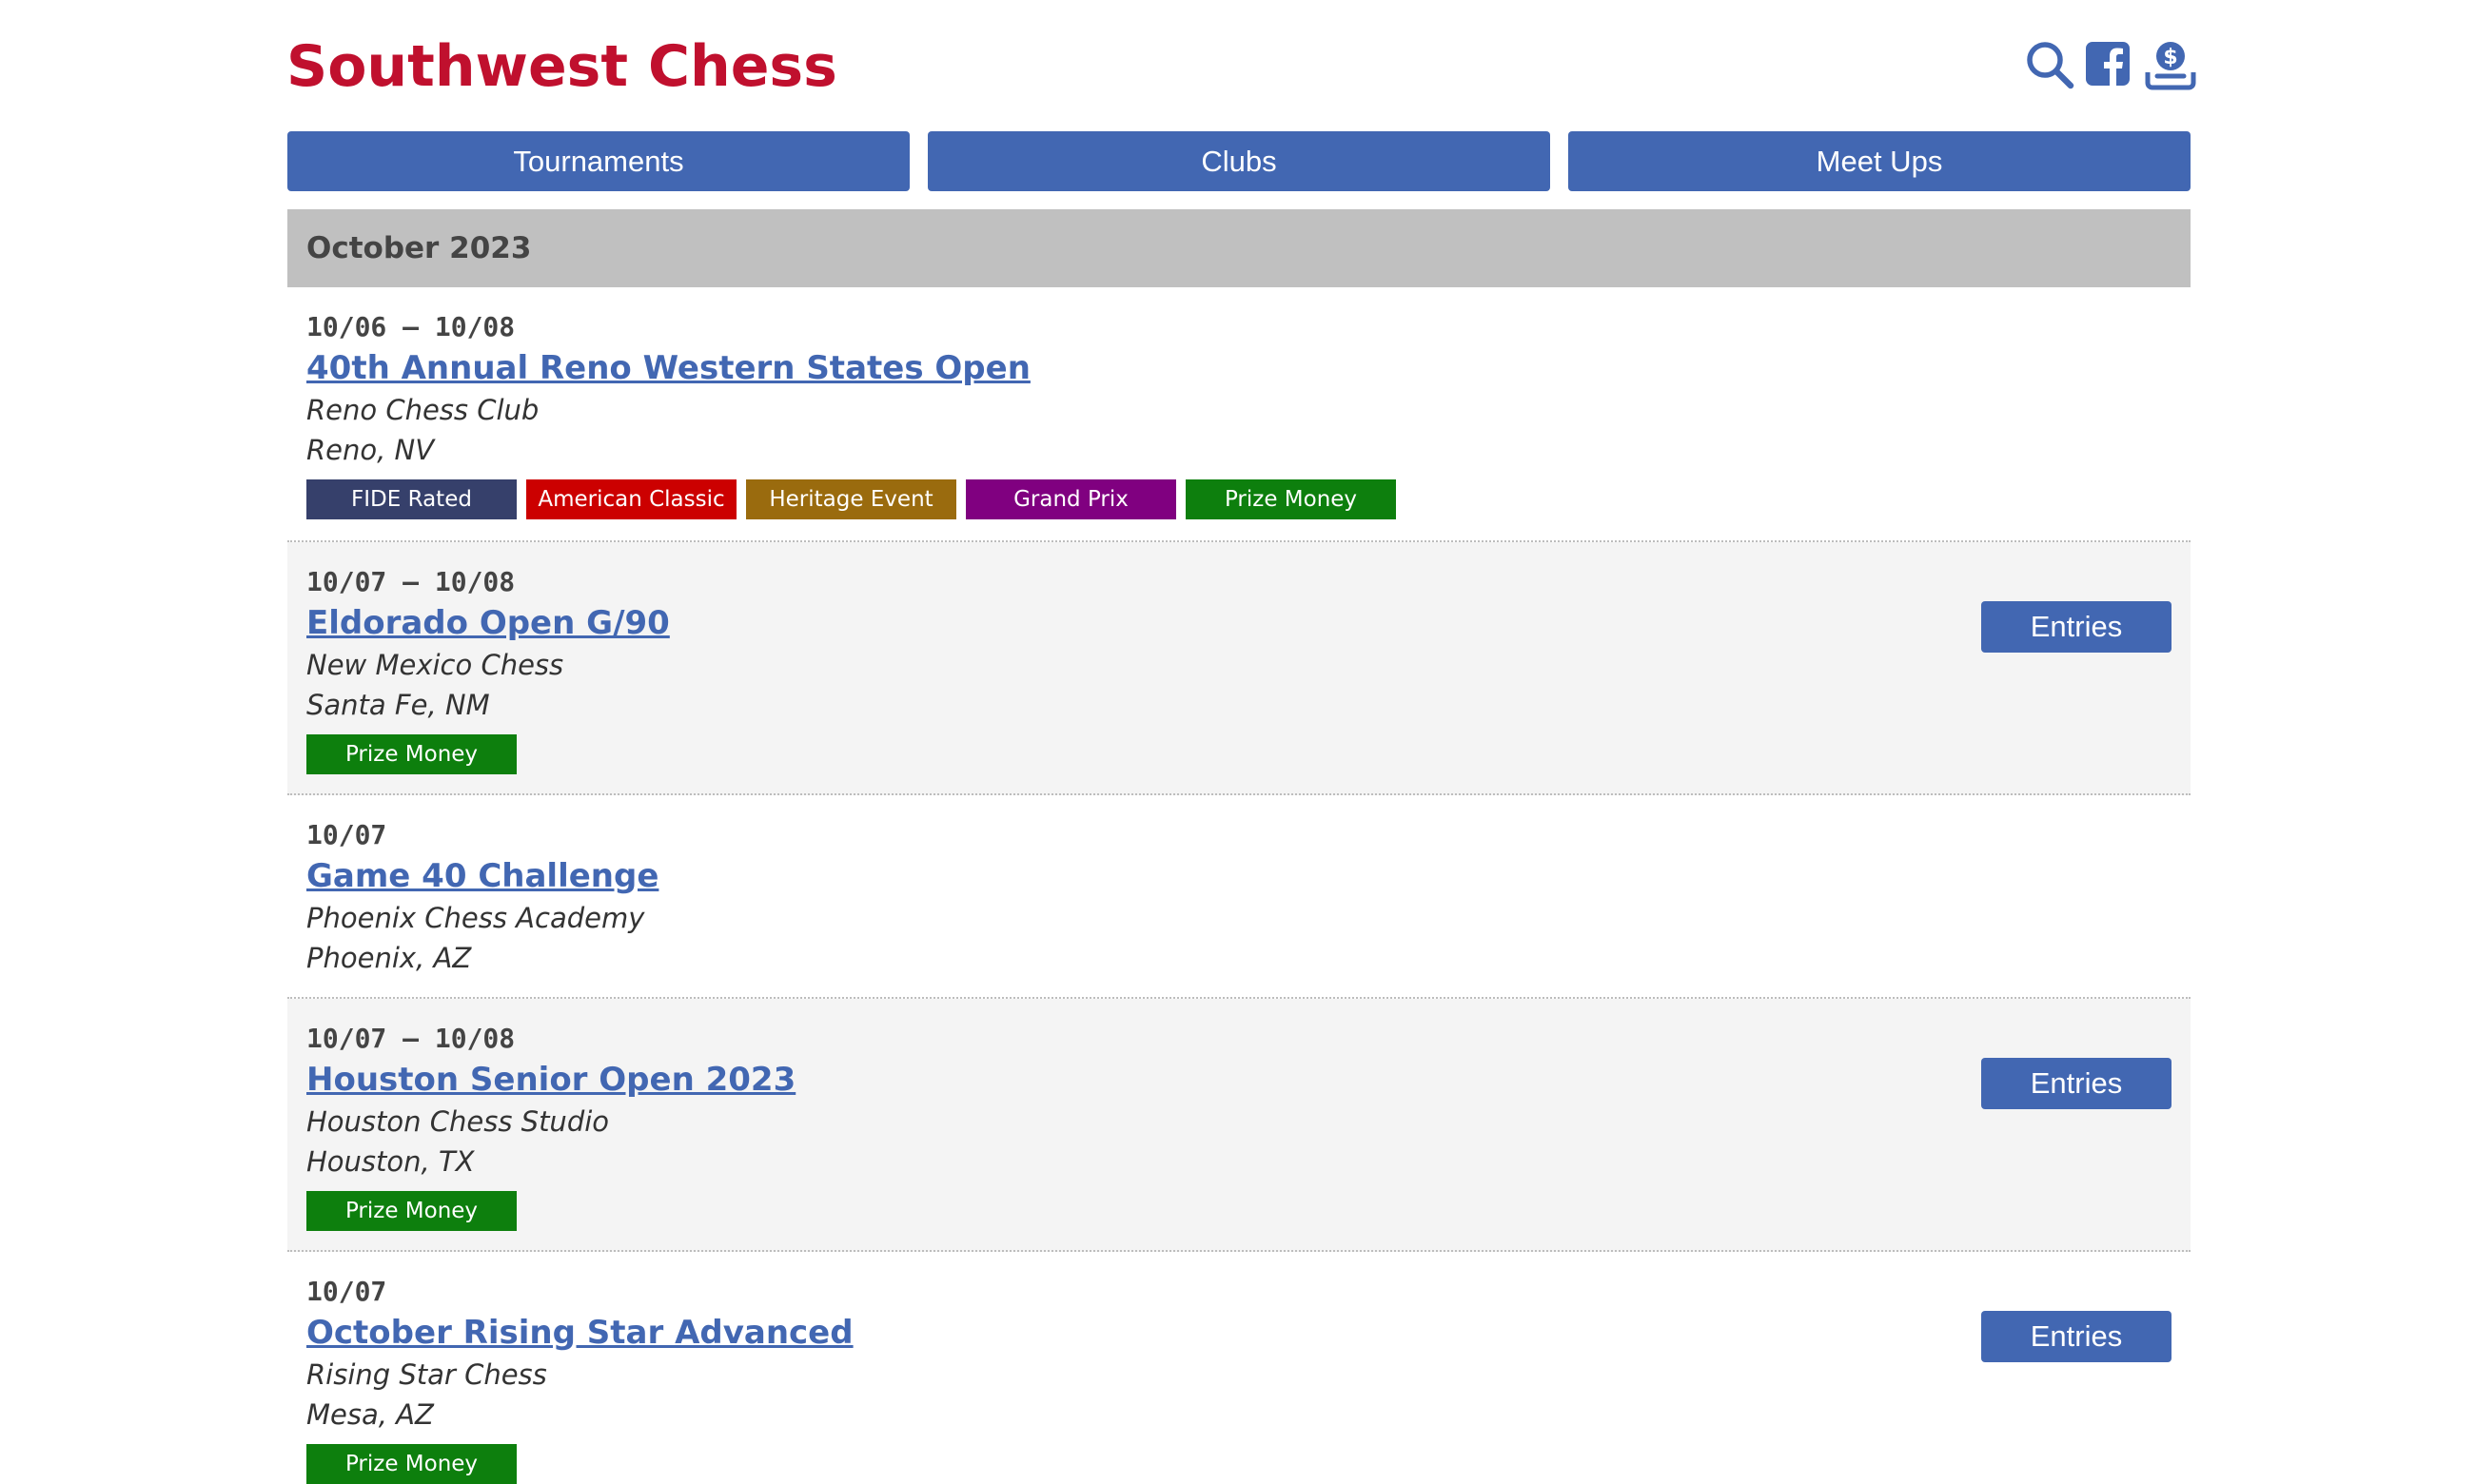  I want to click on donate-icon: $, so click(2170, 64).